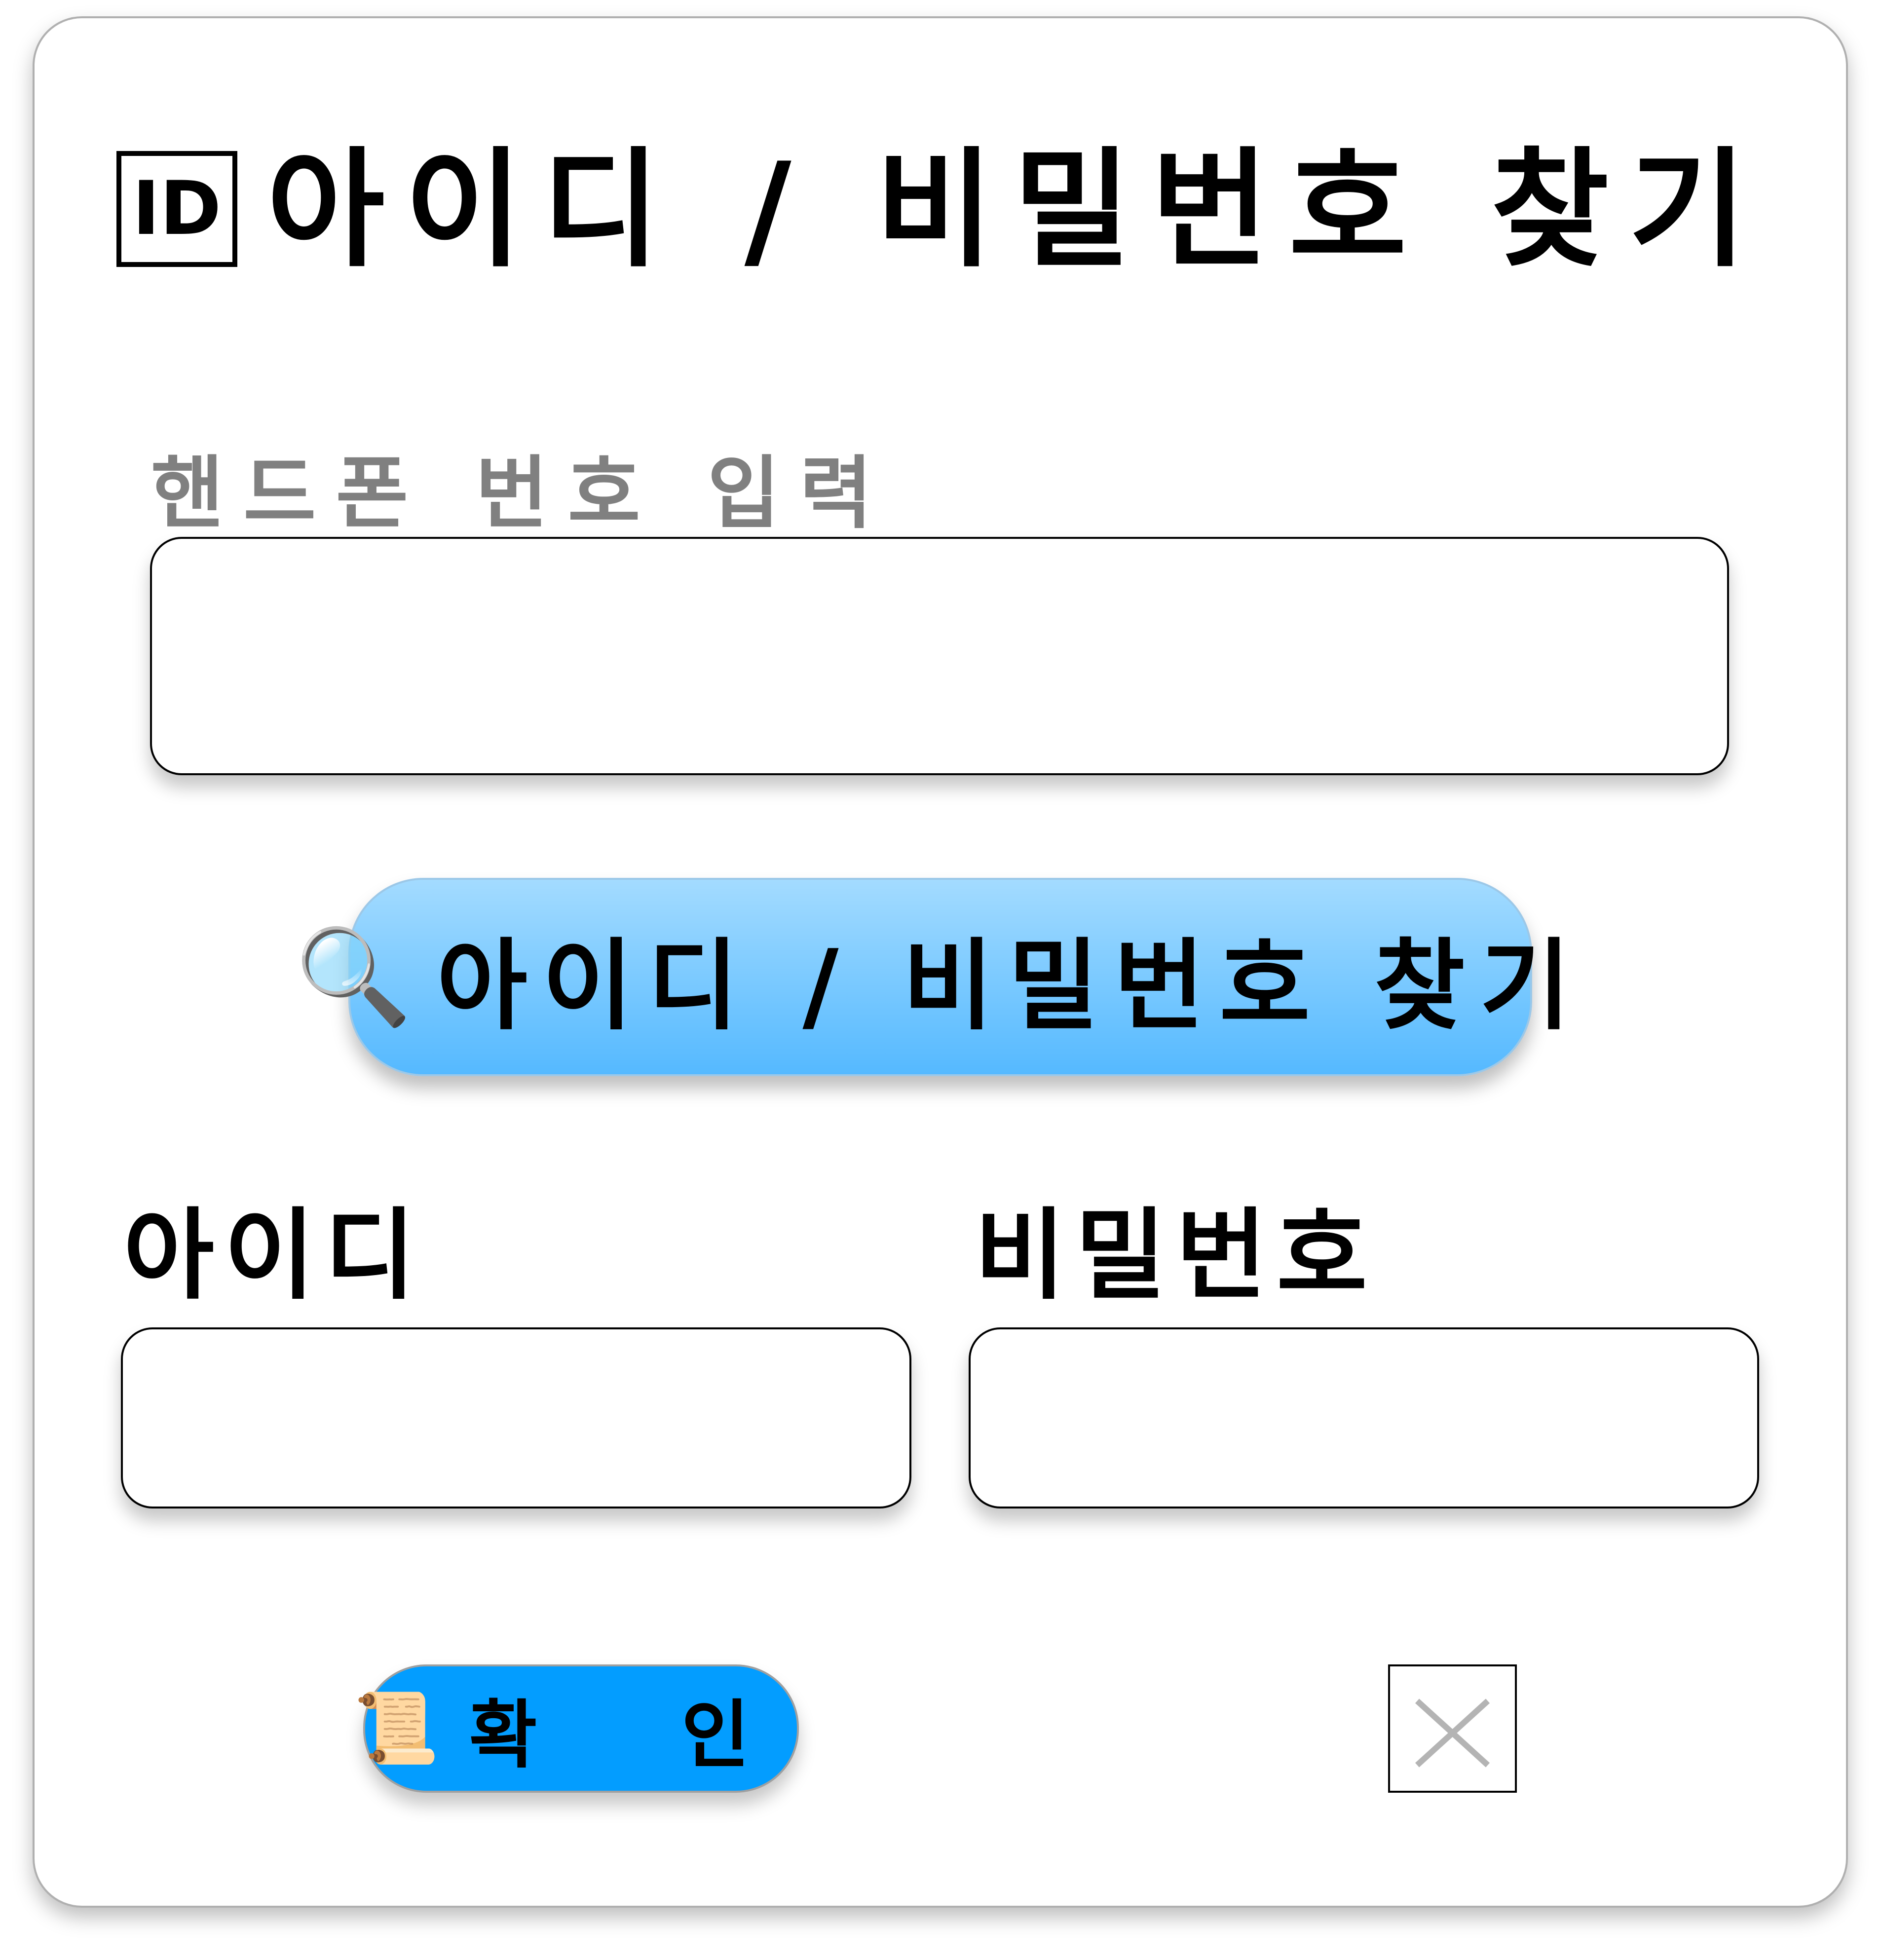  What do you see at coordinates (521, 493) in the screenshot?
I see `phone-label: 핸드폰 번호 입력` at bounding box center [521, 493].